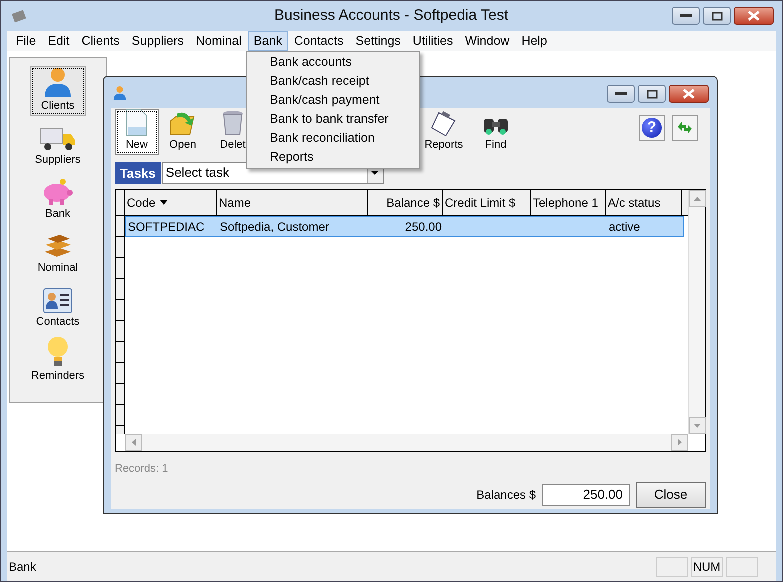 The height and width of the screenshot is (582, 783). What do you see at coordinates (138, 173) in the screenshot?
I see `tasks-label: Tasks` at bounding box center [138, 173].